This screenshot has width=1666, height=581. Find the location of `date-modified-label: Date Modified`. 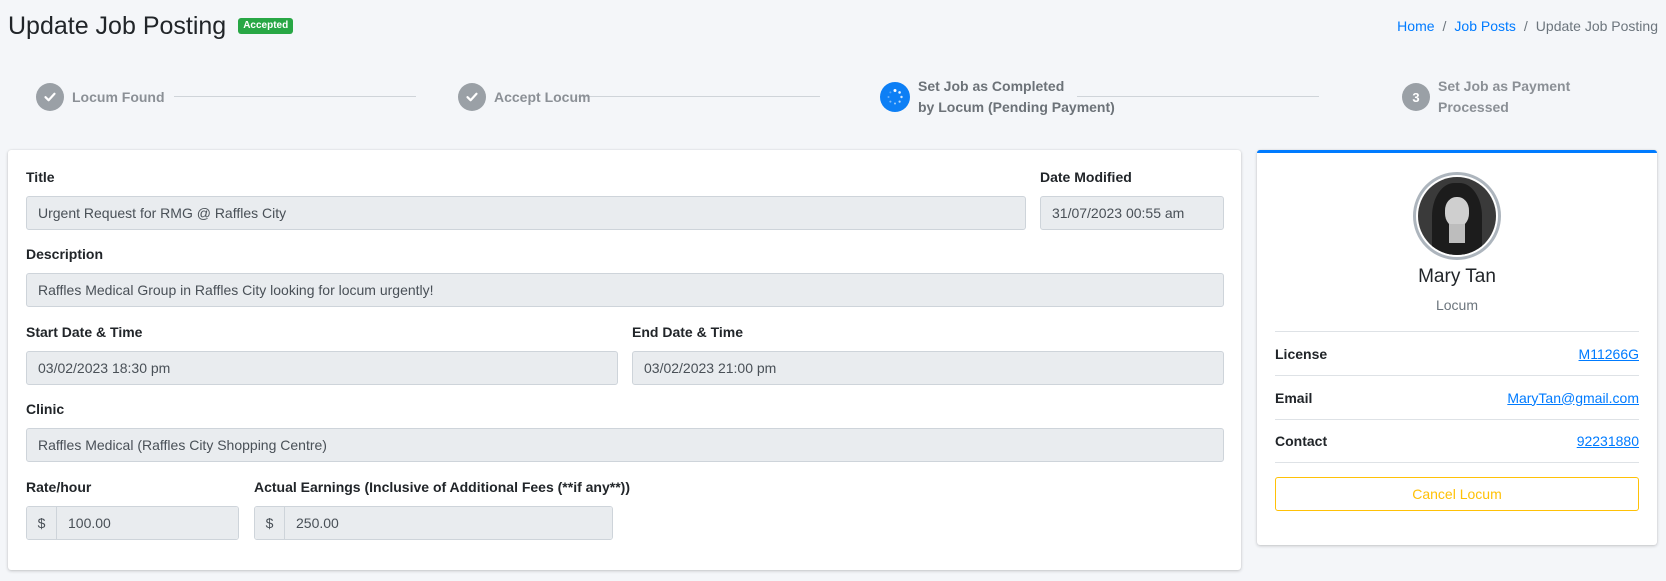

date-modified-label: Date Modified is located at coordinates (1086, 177).